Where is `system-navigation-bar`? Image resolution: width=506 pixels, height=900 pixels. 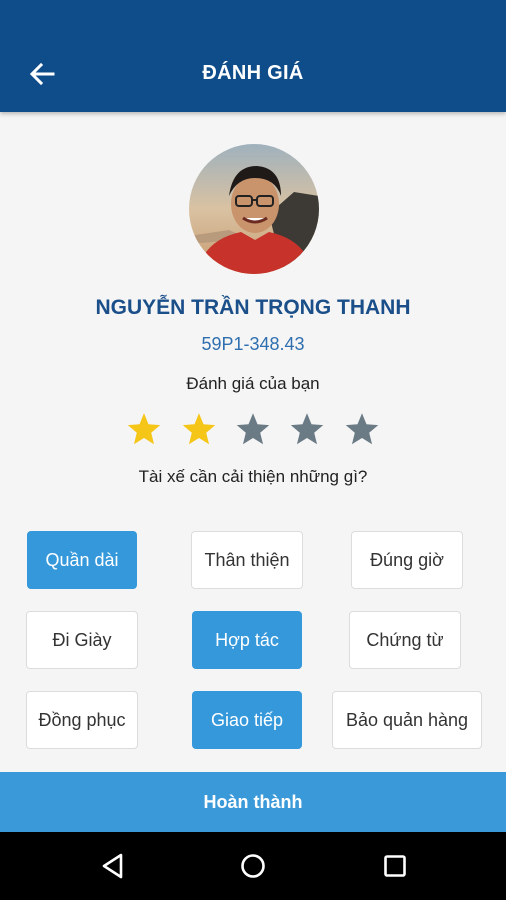
system-navigation-bar is located at coordinates (253, 866).